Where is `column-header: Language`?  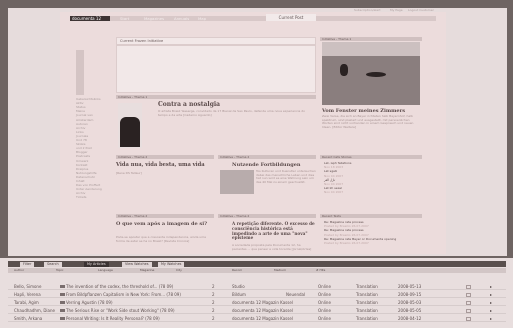 column-header: Language is located at coordinates (105, 270).